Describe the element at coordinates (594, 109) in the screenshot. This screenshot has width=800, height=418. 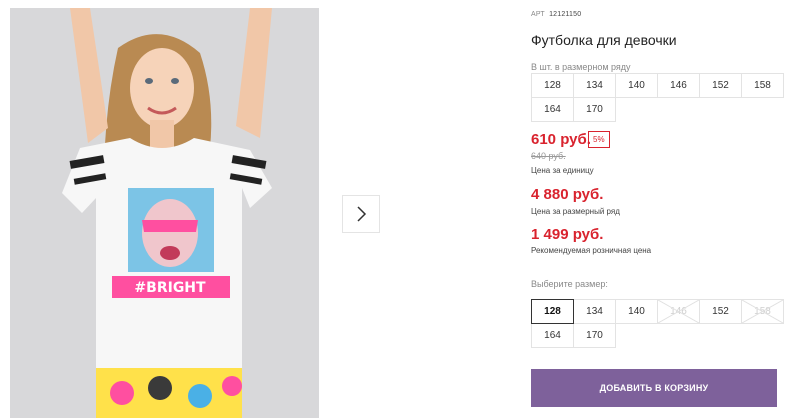
I see `size-row-item: 170` at that location.